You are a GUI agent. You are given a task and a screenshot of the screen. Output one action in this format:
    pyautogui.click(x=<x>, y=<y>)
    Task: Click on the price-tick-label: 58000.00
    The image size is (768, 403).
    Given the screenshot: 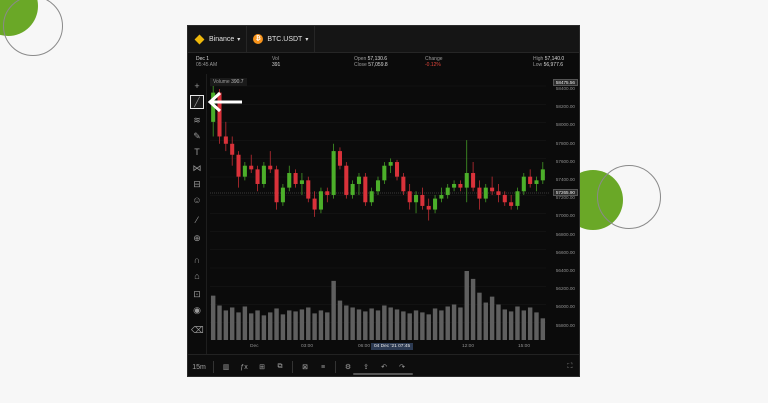 What is the action you would take?
    pyautogui.click(x=565, y=125)
    